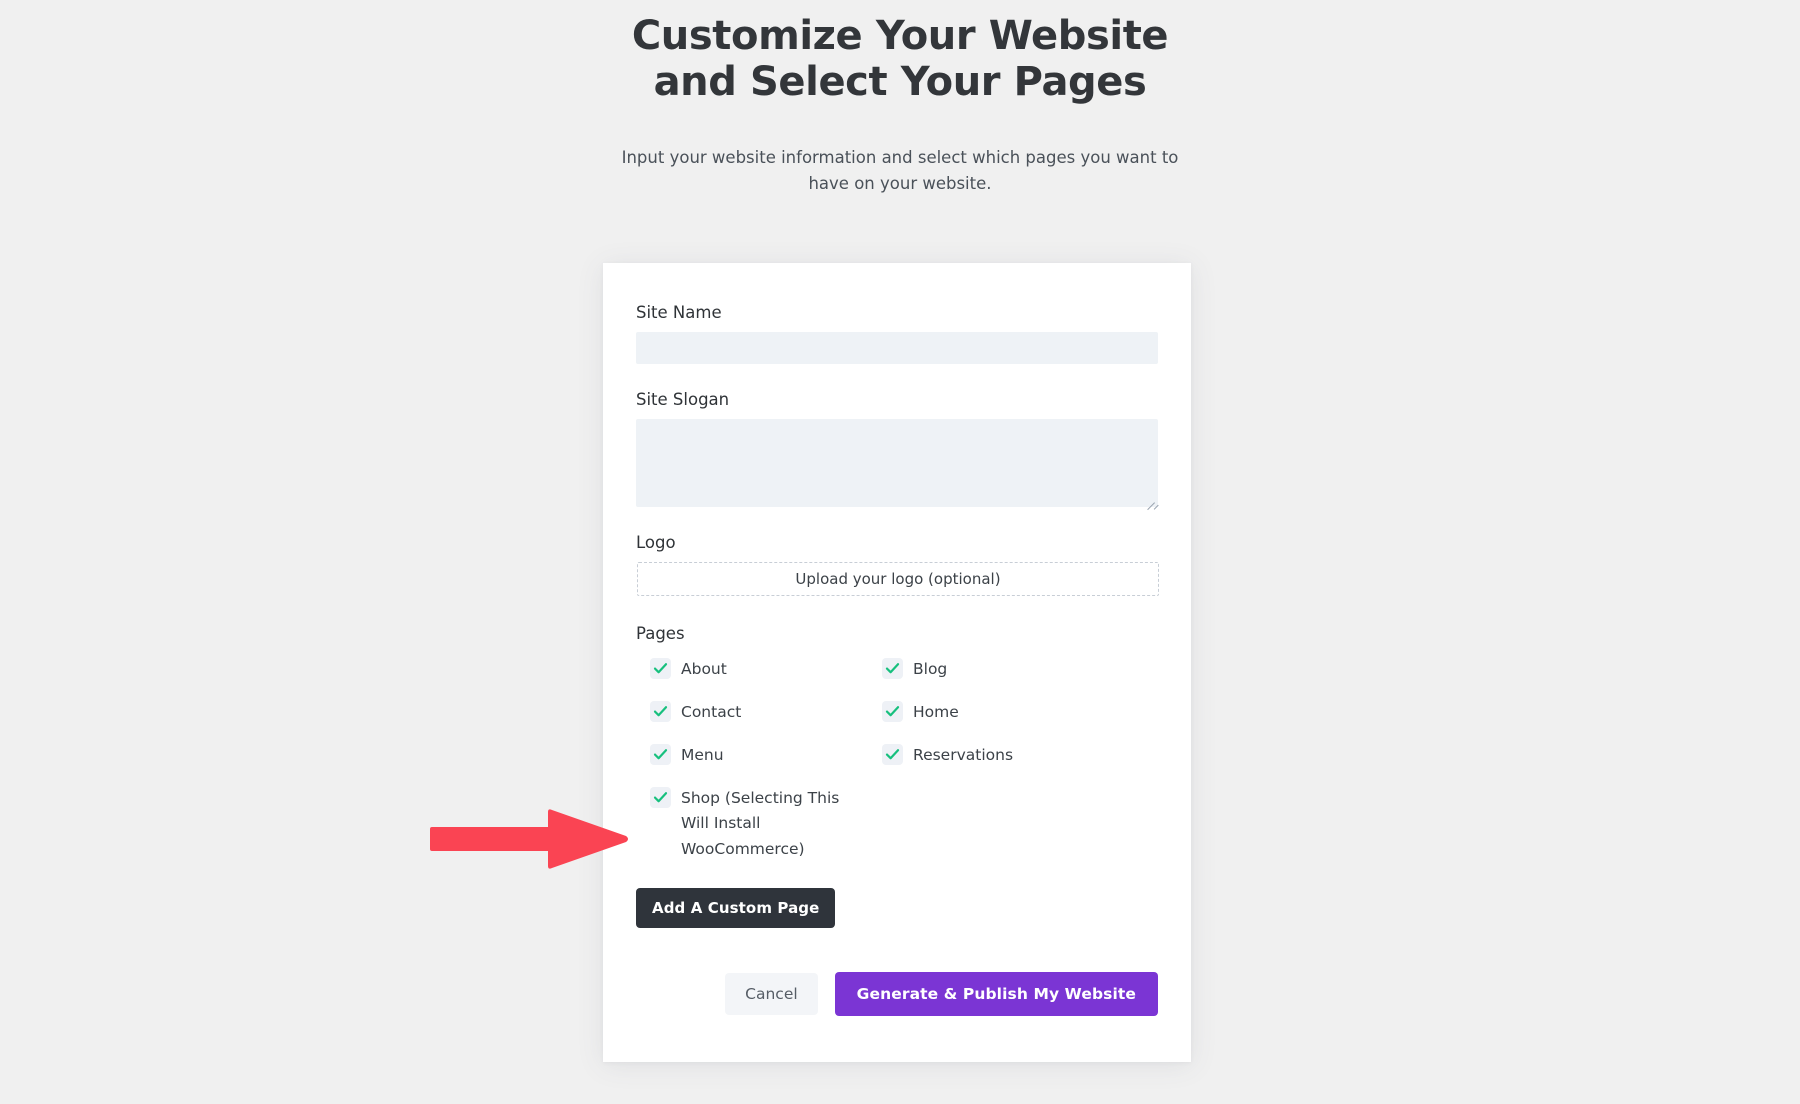 The height and width of the screenshot is (1104, 1800). Describe the element at coordinates (1020, 669) in the screenshot. I see `pages-checkbox-blog: Blog` at that location.